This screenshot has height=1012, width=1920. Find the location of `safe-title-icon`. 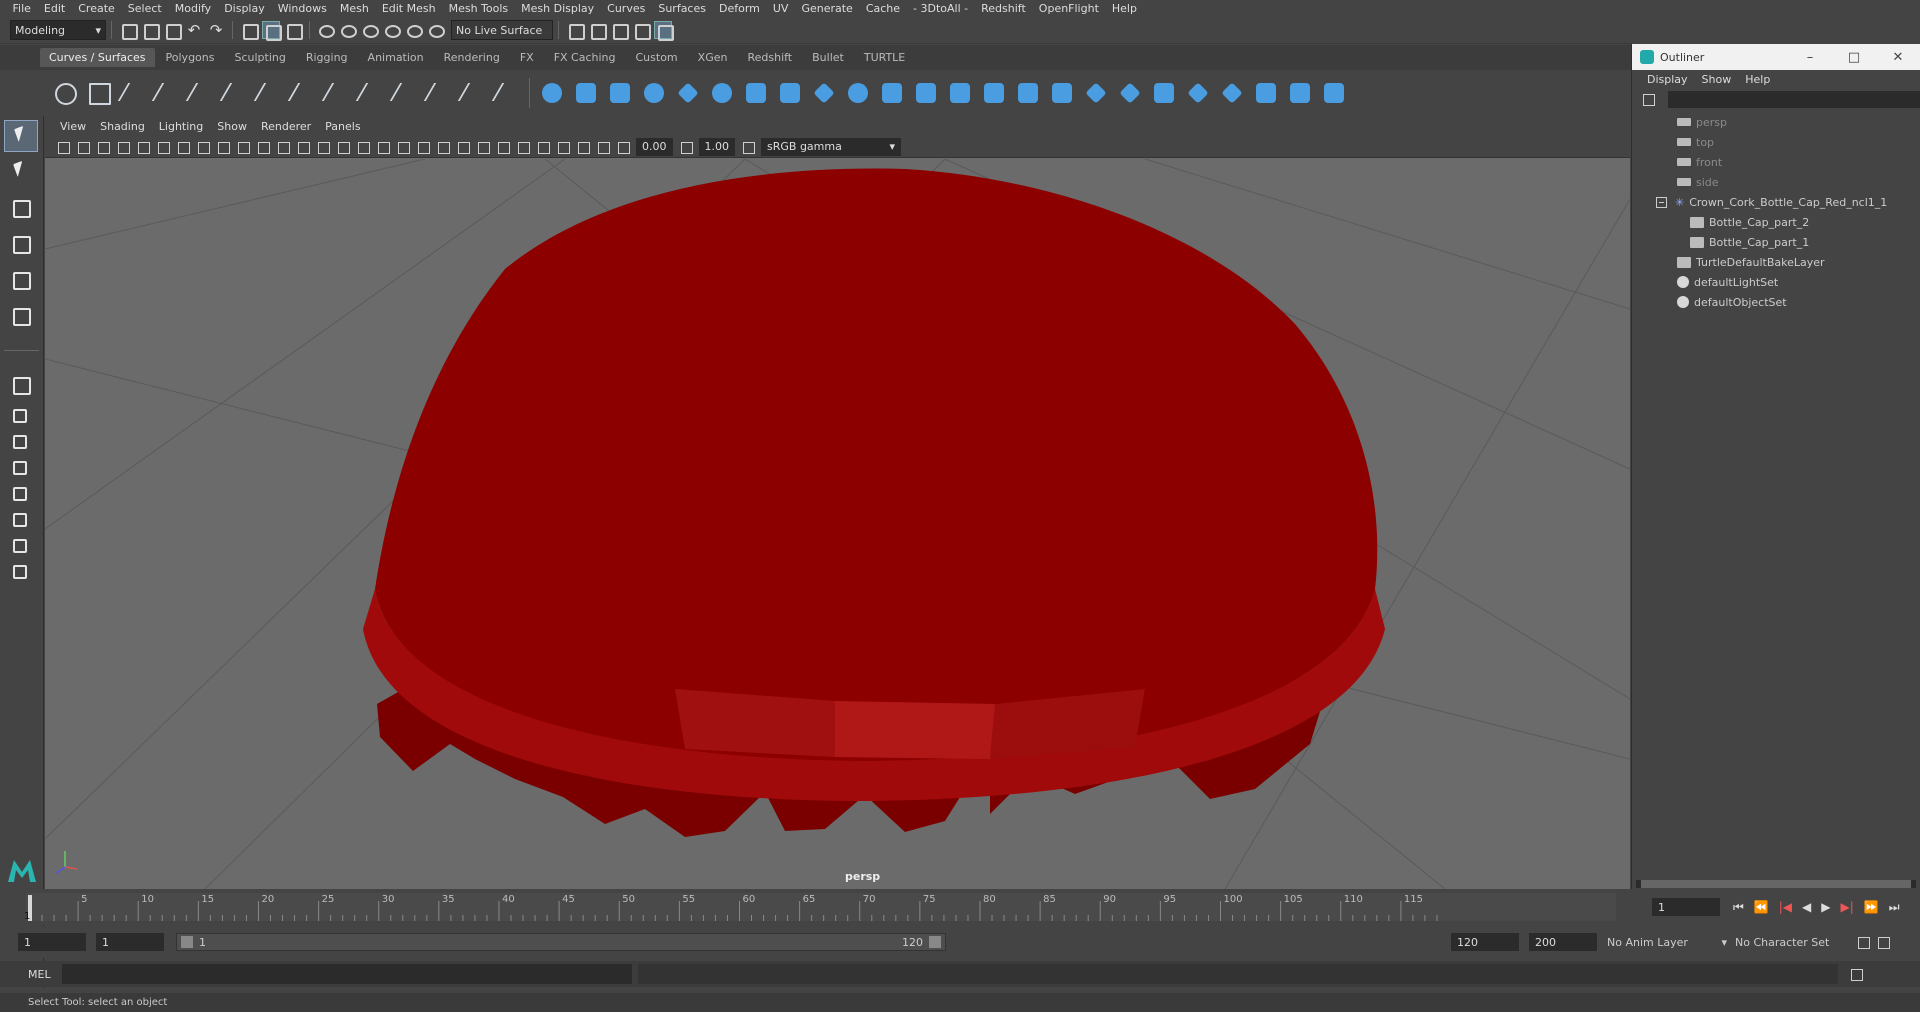

safe-title-icon is located at coordinates (303, 147).